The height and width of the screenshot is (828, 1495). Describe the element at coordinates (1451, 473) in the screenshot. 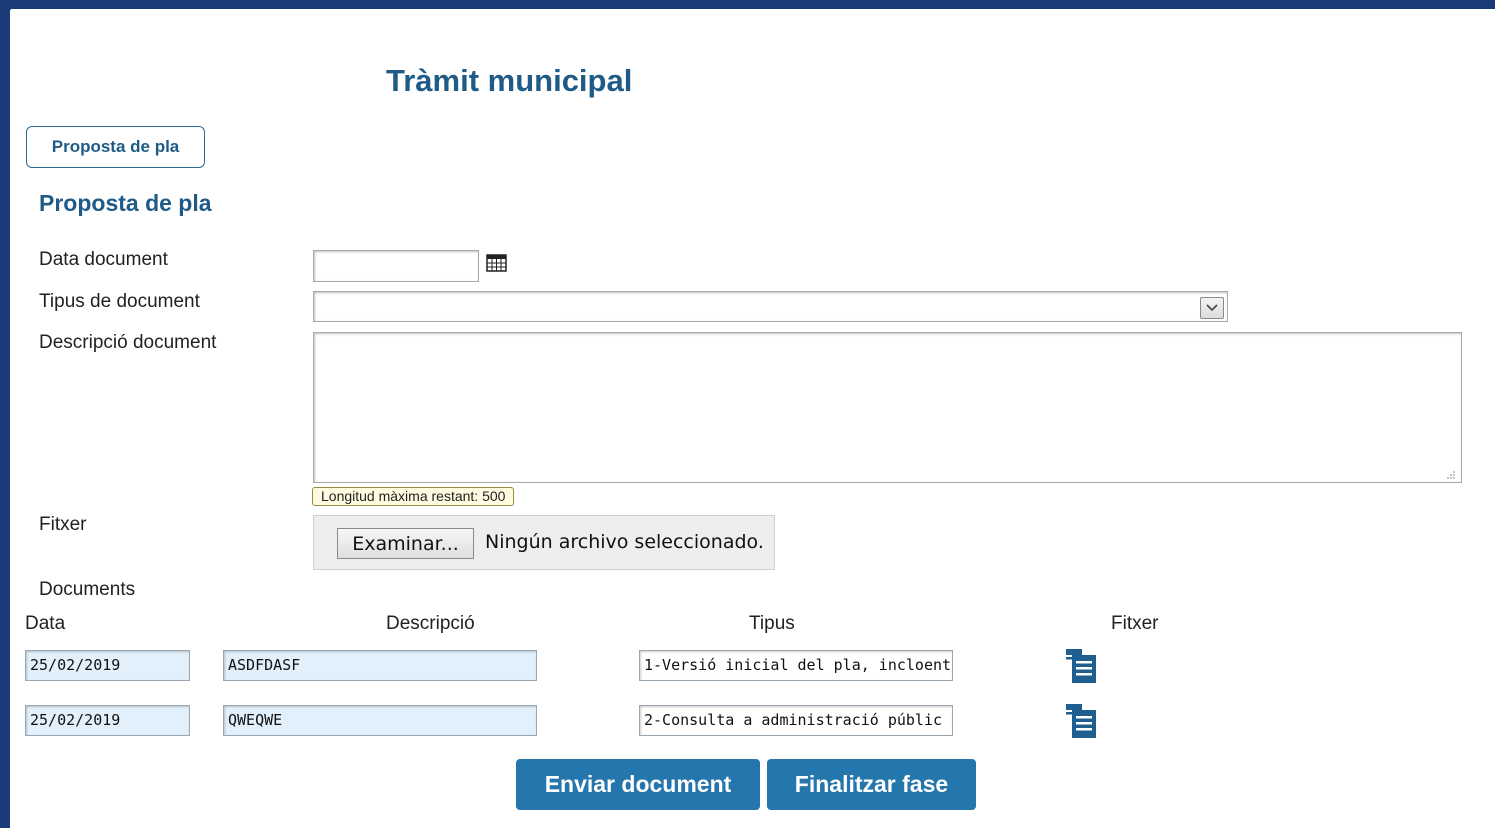

I see `resize-grip-icon` at that location.